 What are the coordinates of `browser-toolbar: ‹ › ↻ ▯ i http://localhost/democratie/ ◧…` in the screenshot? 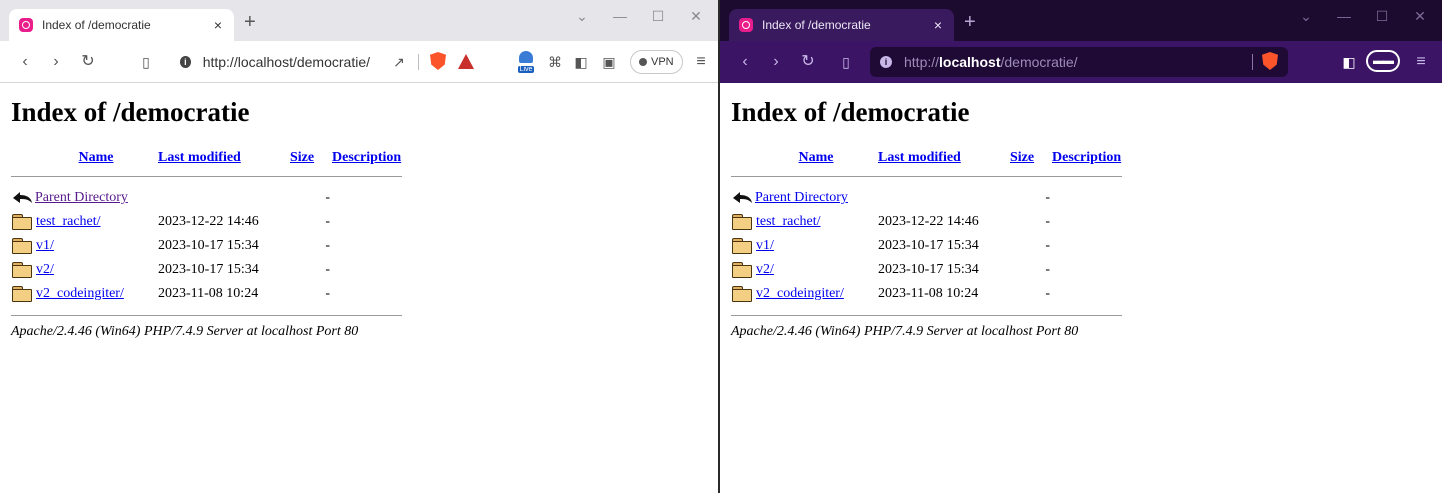 It's located at (1081, 62).